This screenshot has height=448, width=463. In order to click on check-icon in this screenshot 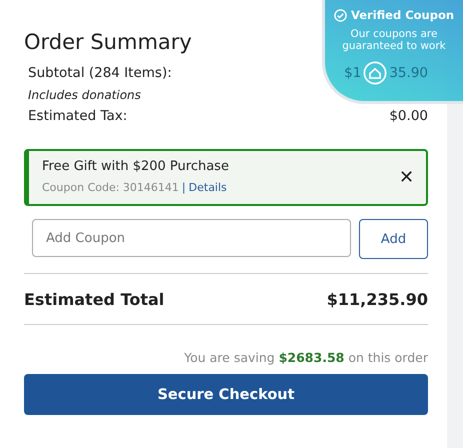, I will do `click(340, 15)`.